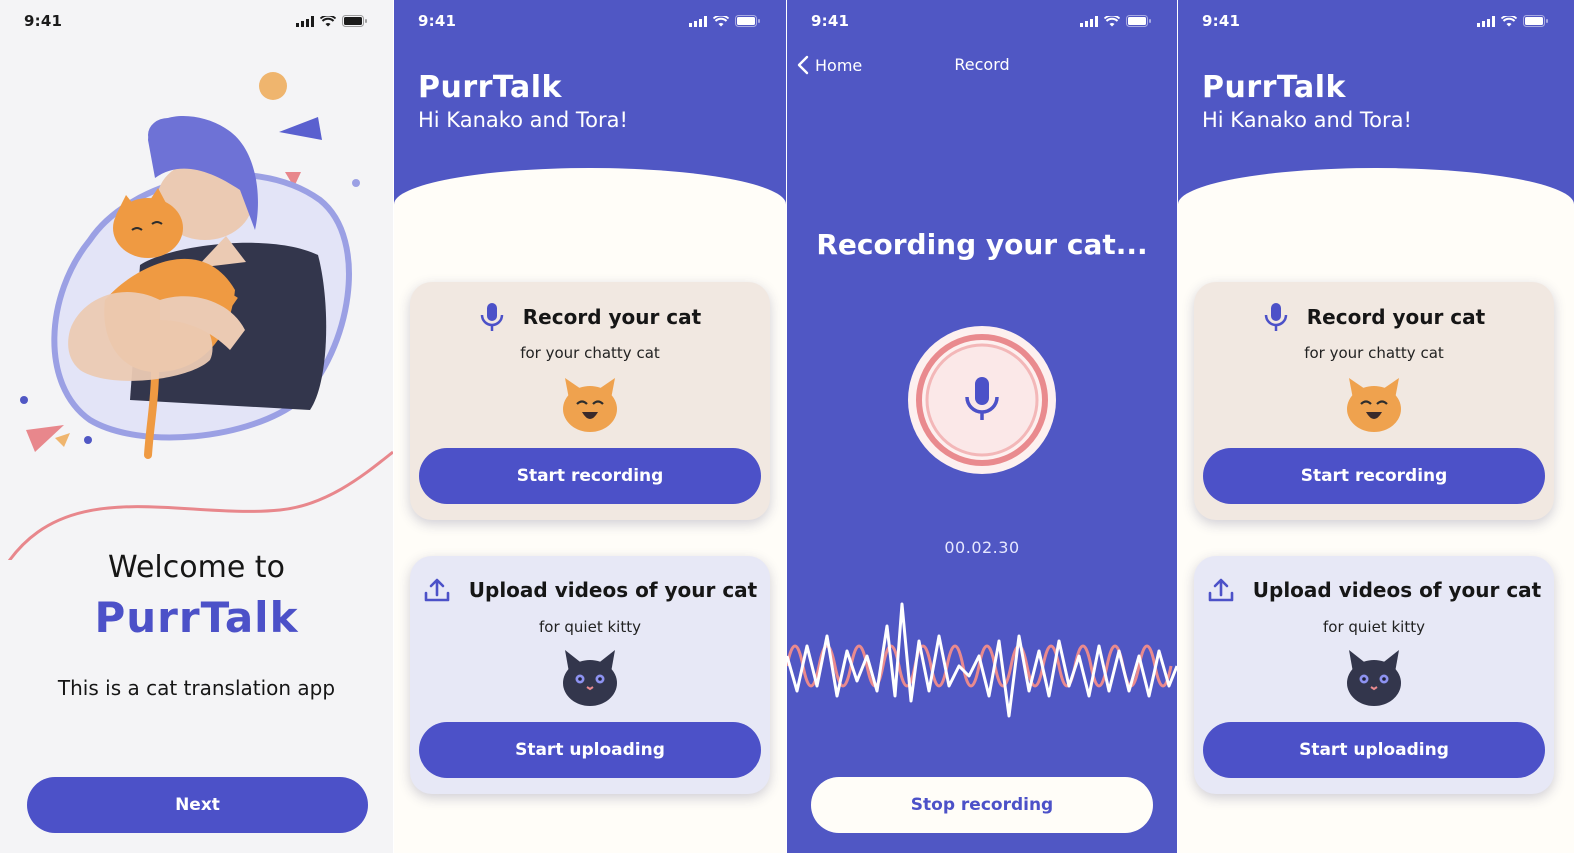 Image resolution: width=1574 pixels, height=853 pixels. I want to click on waveform-white, so click(982, 660).